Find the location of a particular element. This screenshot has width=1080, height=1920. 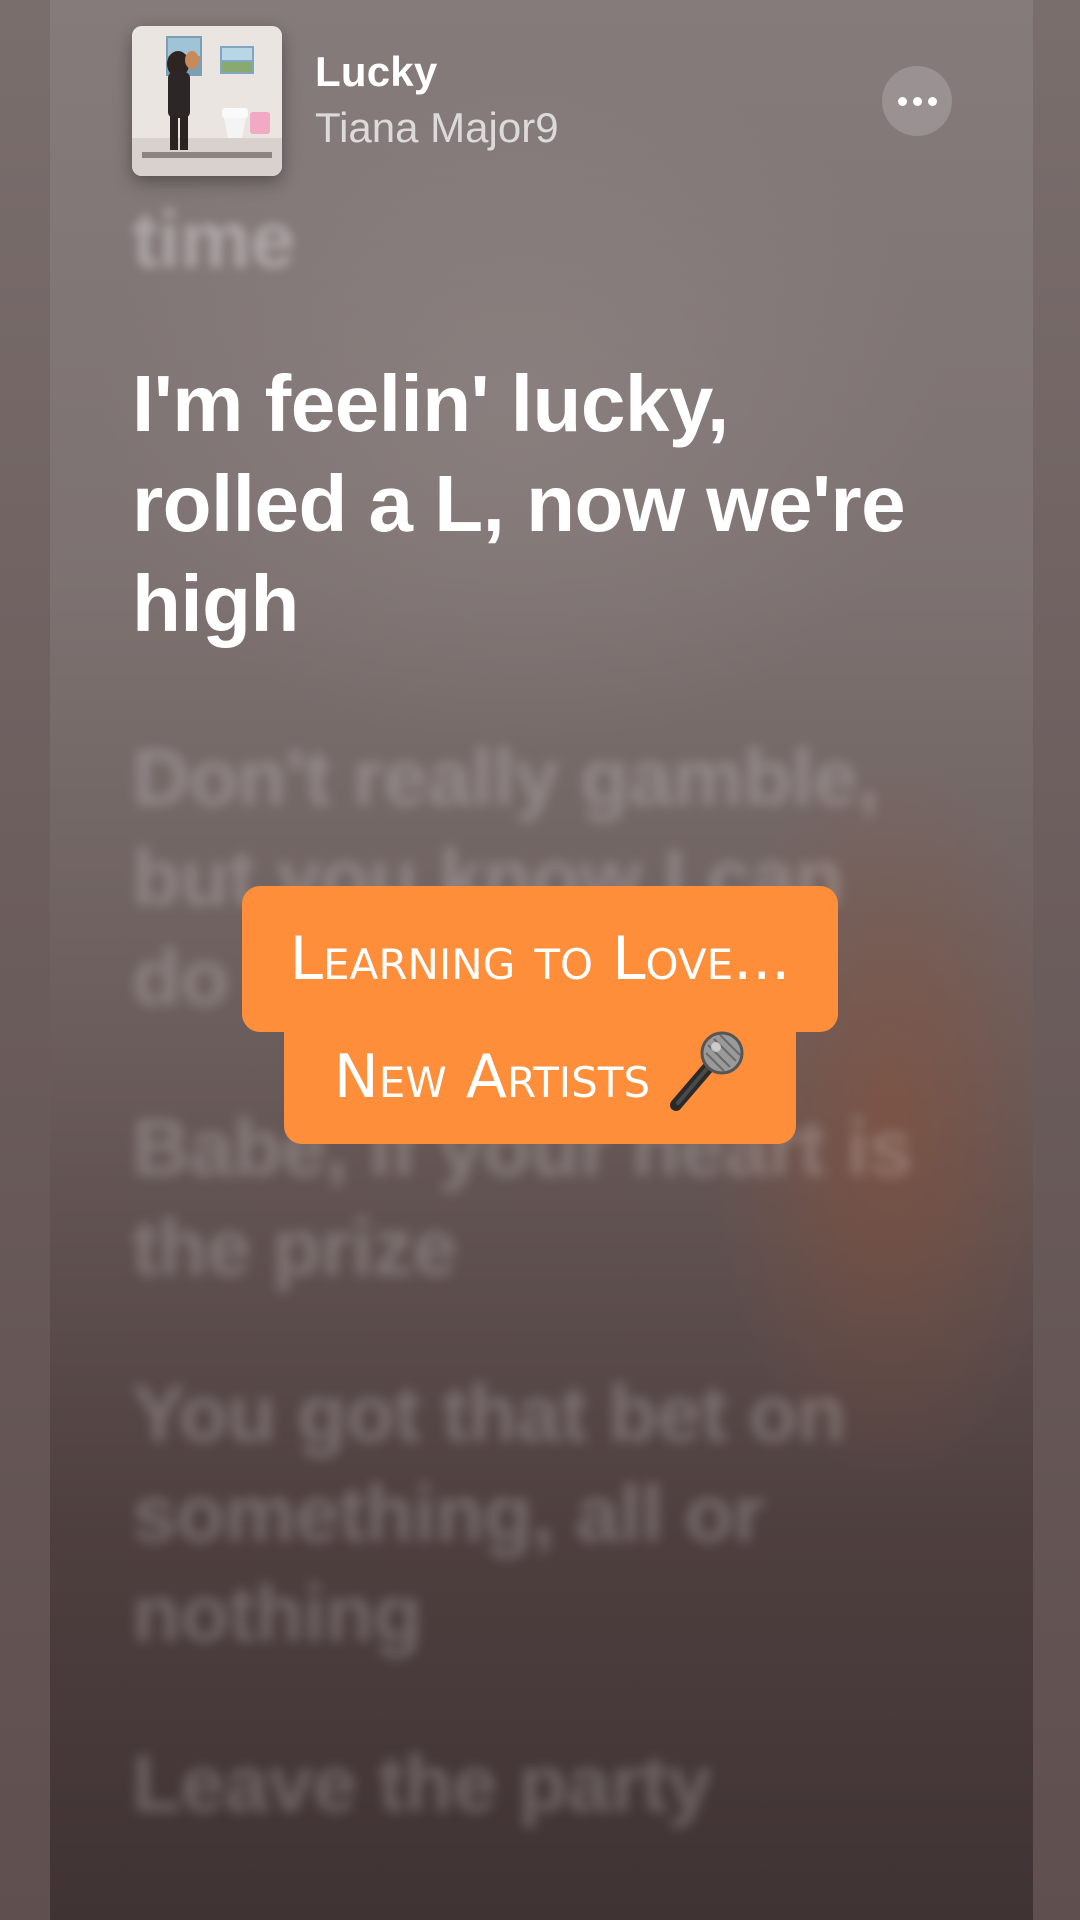

lyric-line-upcoming: Babe, if your heart is the prize is located at coordinates (542, 1198).